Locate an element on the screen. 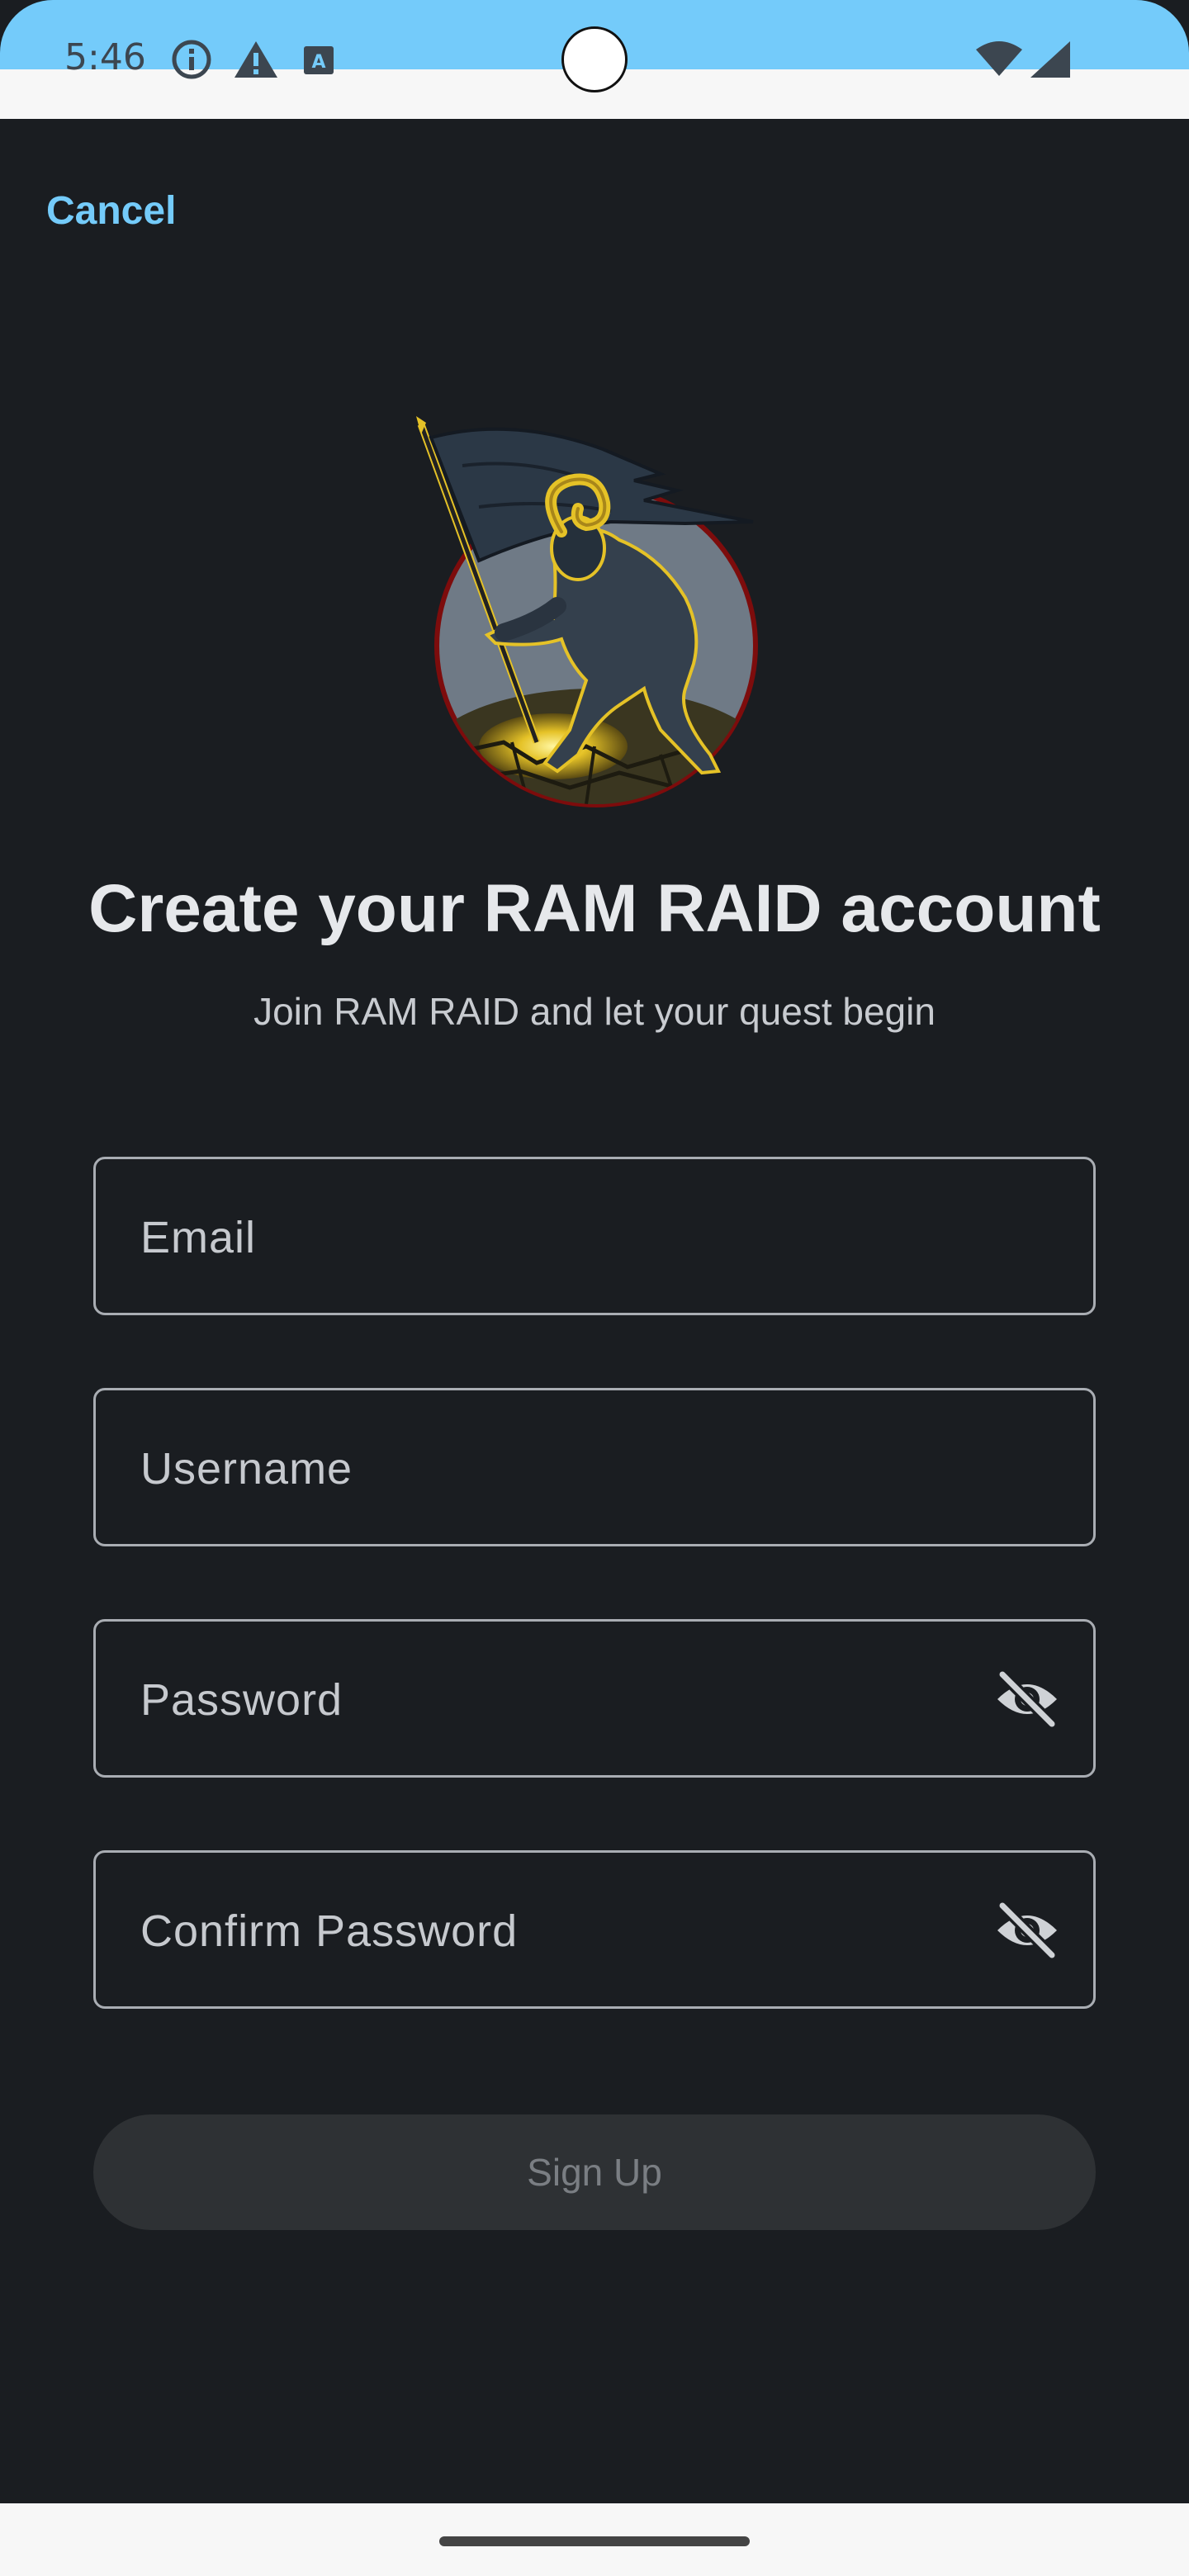  home-handle is located at coordinates (594, 2541).